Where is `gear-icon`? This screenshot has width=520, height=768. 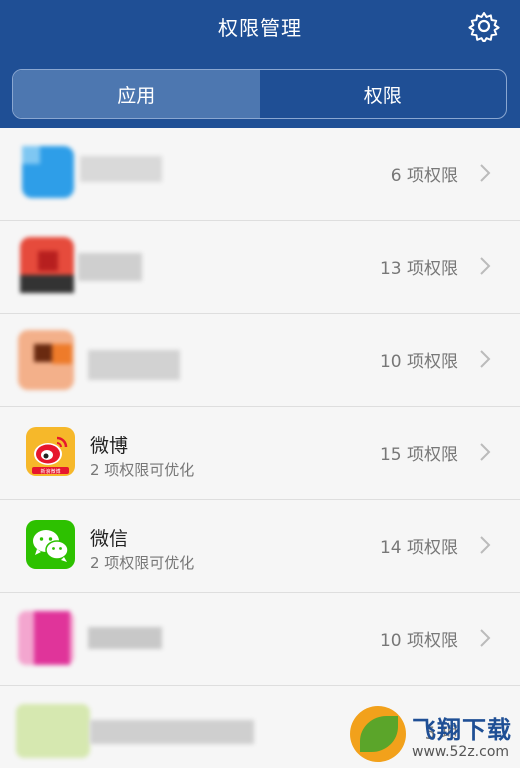 gear-icon is located at coordinates (484, 26).